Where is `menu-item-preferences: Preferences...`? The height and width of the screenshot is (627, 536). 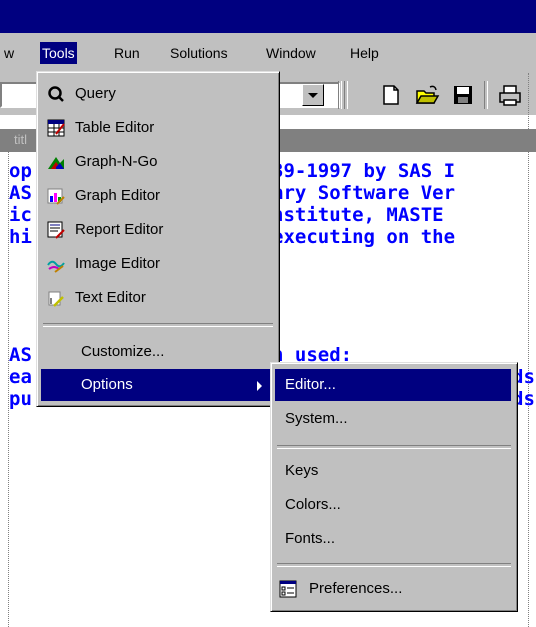
menu-item-preferences: Preferences... is located at coordinates (393, 589).